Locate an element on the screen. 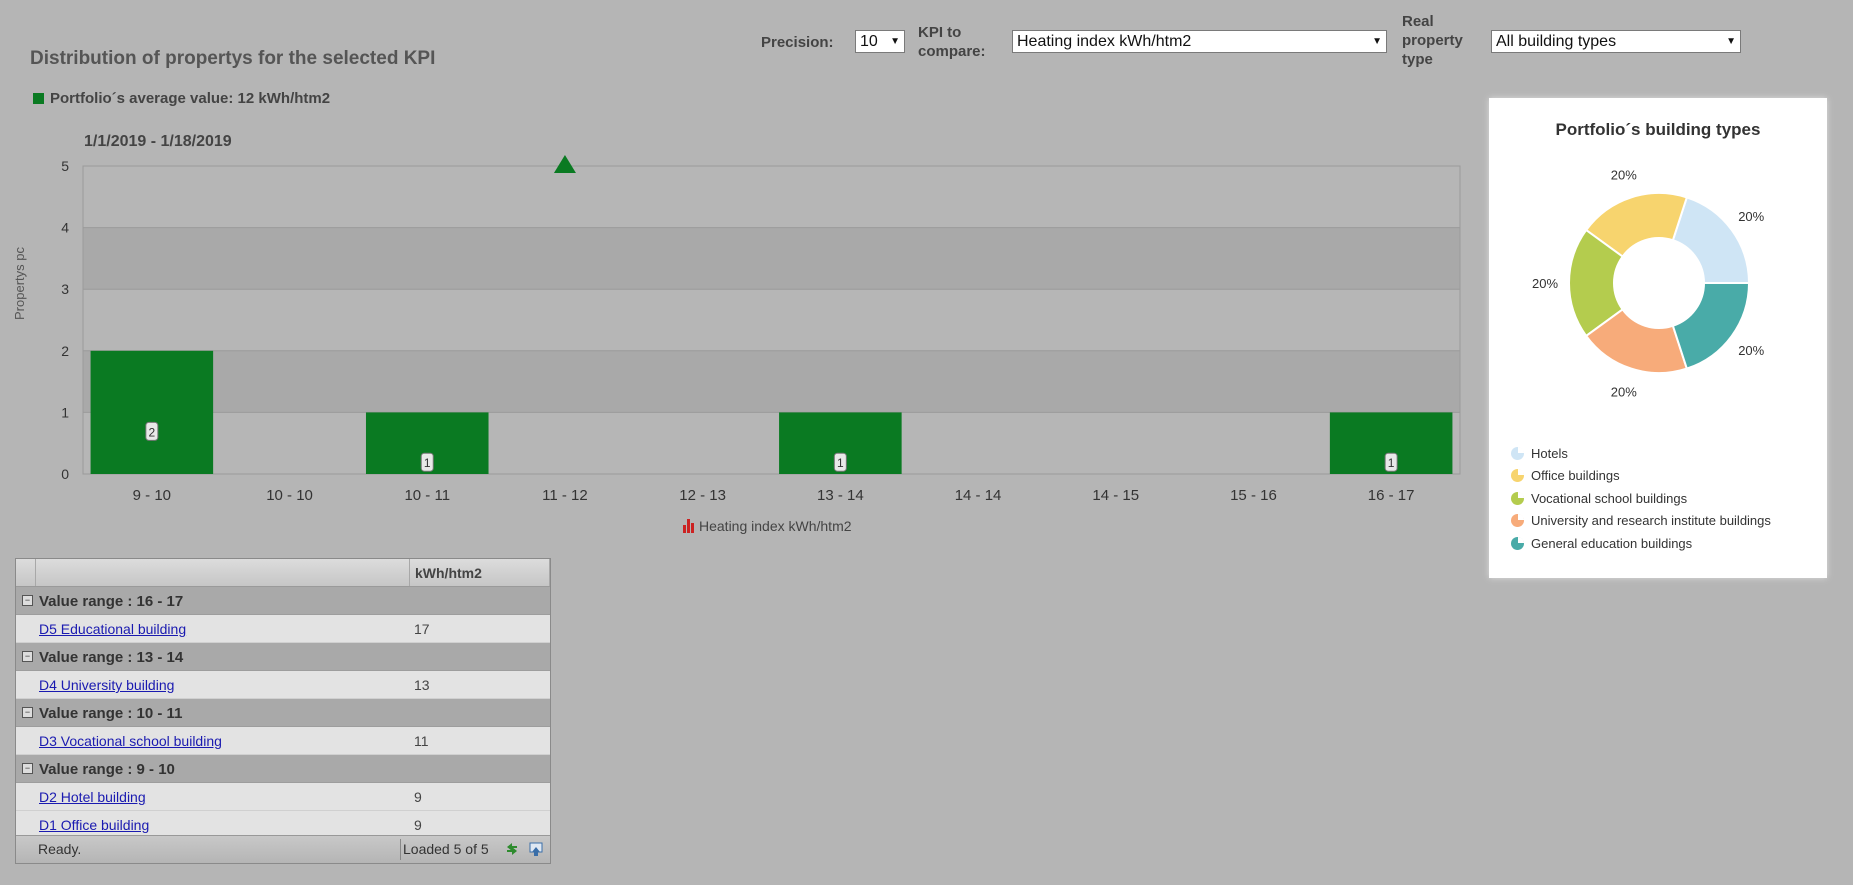  kpi-select: Heating index kWh/htm2 ▼ is located at coordinates (1199, 41).